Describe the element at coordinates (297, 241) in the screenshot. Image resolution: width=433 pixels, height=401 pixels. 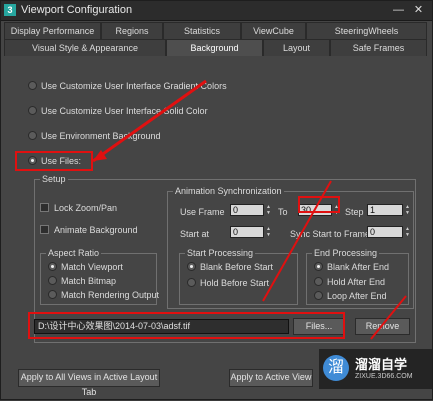
I see `arrow-to-to-field` at that location.